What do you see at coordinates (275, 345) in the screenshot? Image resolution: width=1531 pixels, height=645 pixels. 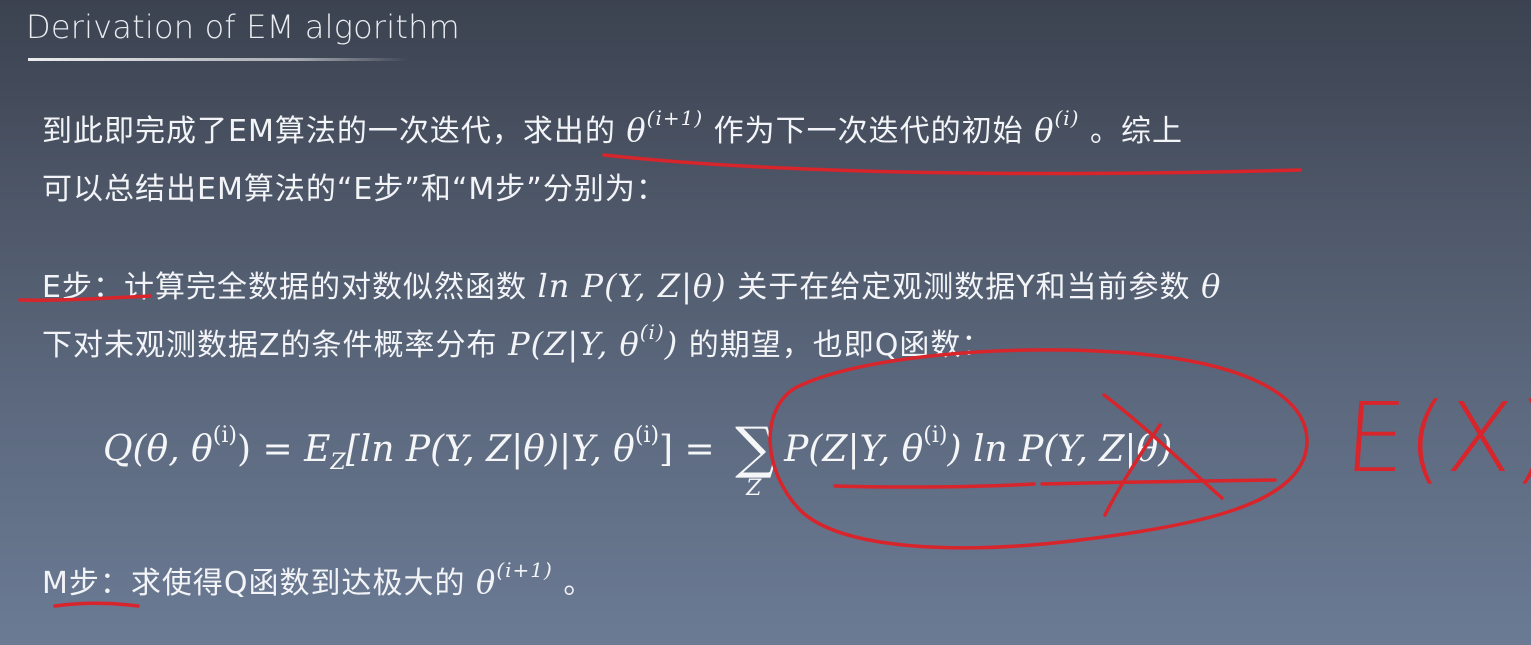 I see `estep-text-c: 下对未观测数据Z的条件概率分布` at bounding box center [275, 345].